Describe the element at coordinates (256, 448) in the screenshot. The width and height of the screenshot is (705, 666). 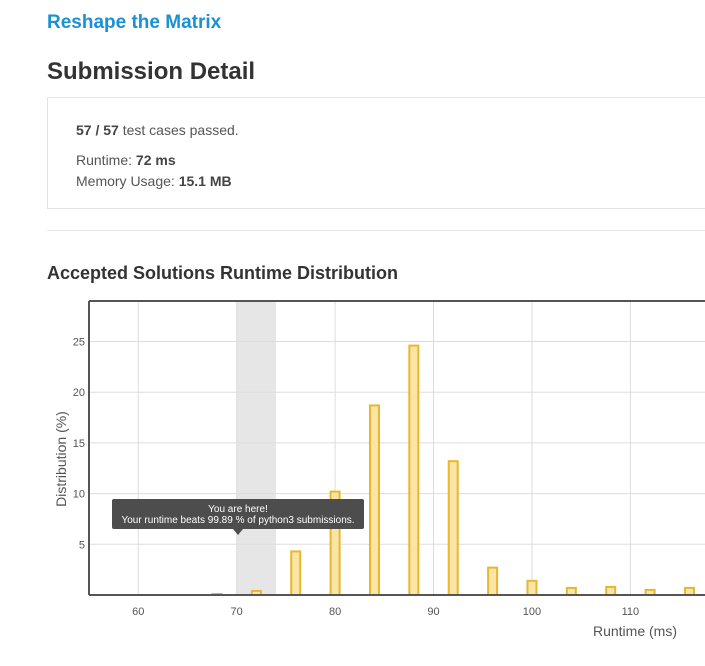
I see `your-runtime-band` at that location.